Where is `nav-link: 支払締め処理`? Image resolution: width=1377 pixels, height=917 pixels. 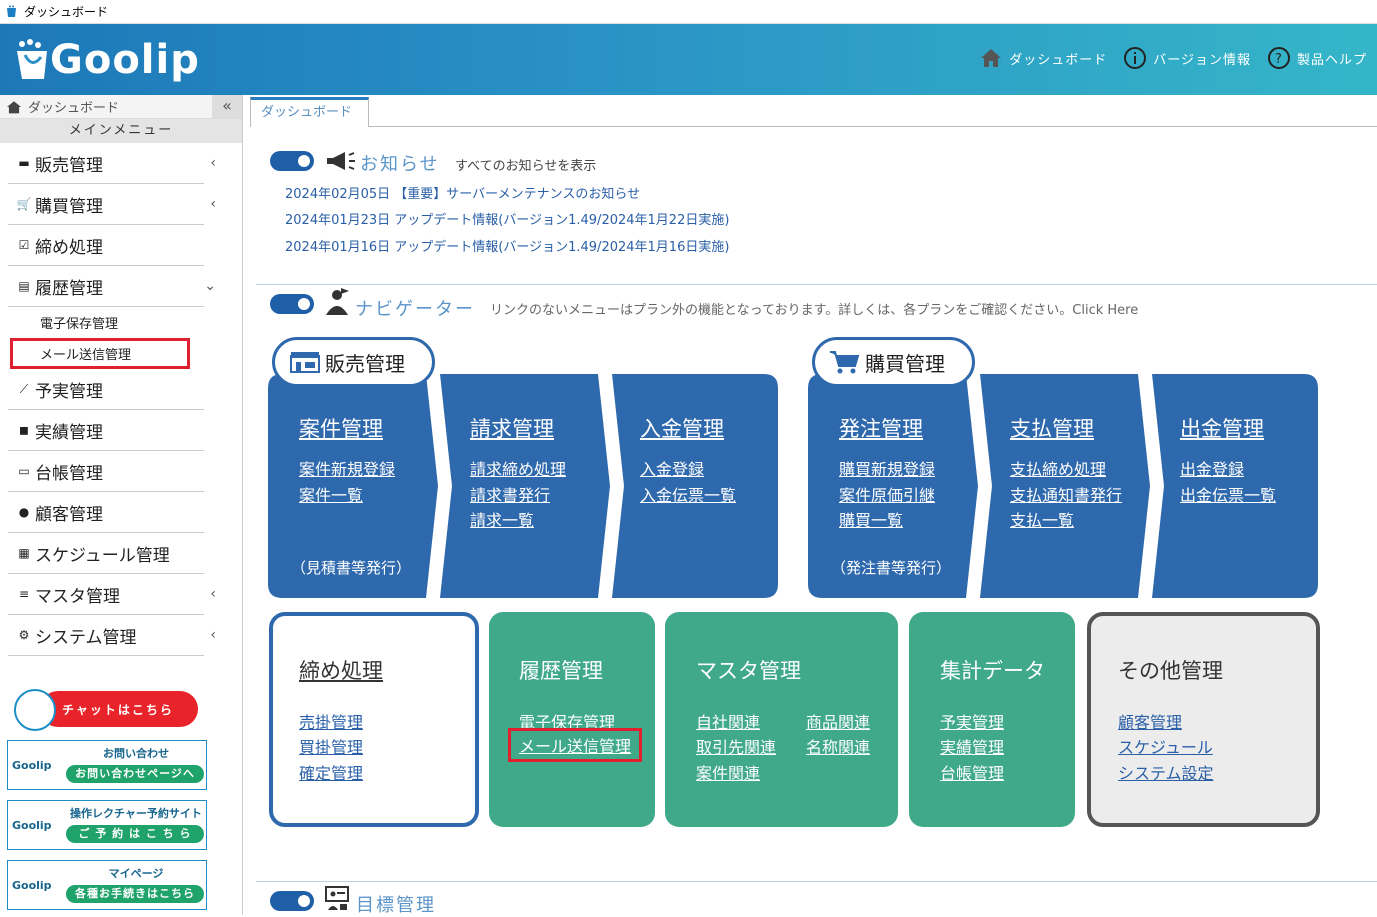 nav-link: 支払締め処理 is located at coordinates (1058, 468).